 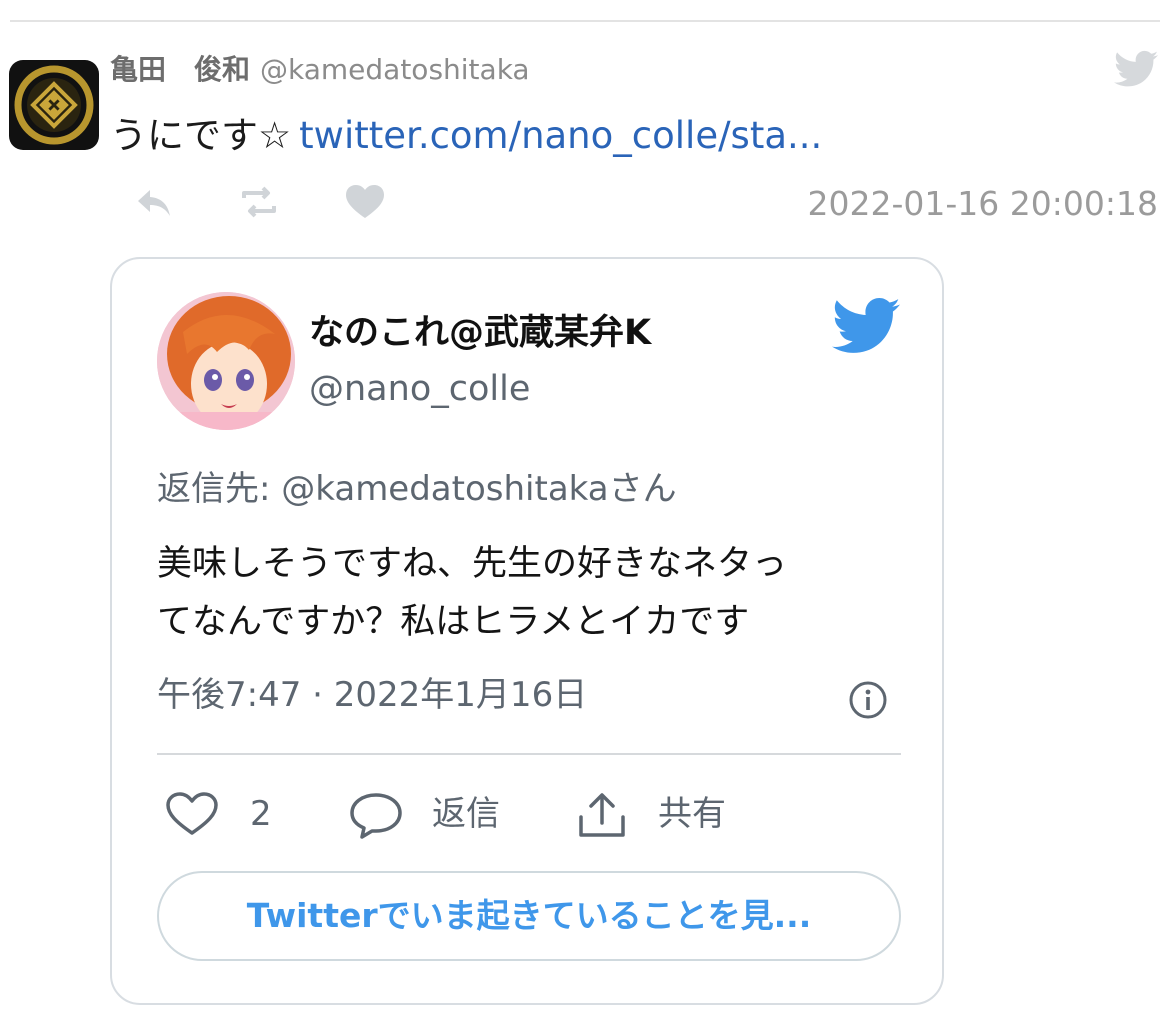 I want to click on author-handle: @kamedatoshitaka, so click(x=395, y=69).